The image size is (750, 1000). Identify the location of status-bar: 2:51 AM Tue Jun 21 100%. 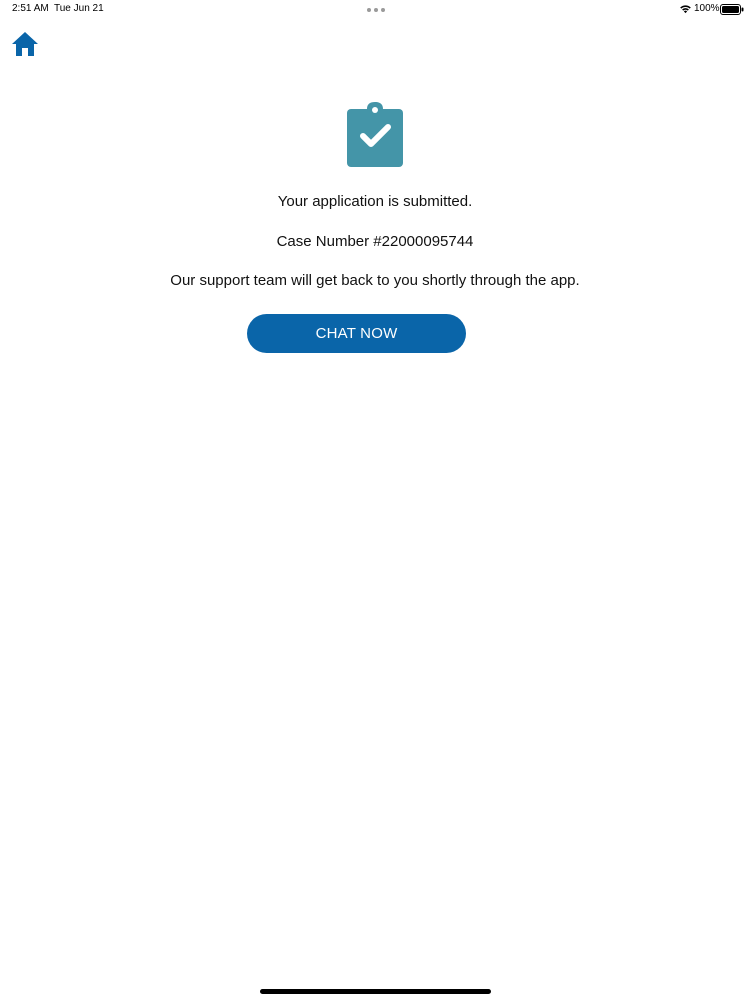
(375, 10).